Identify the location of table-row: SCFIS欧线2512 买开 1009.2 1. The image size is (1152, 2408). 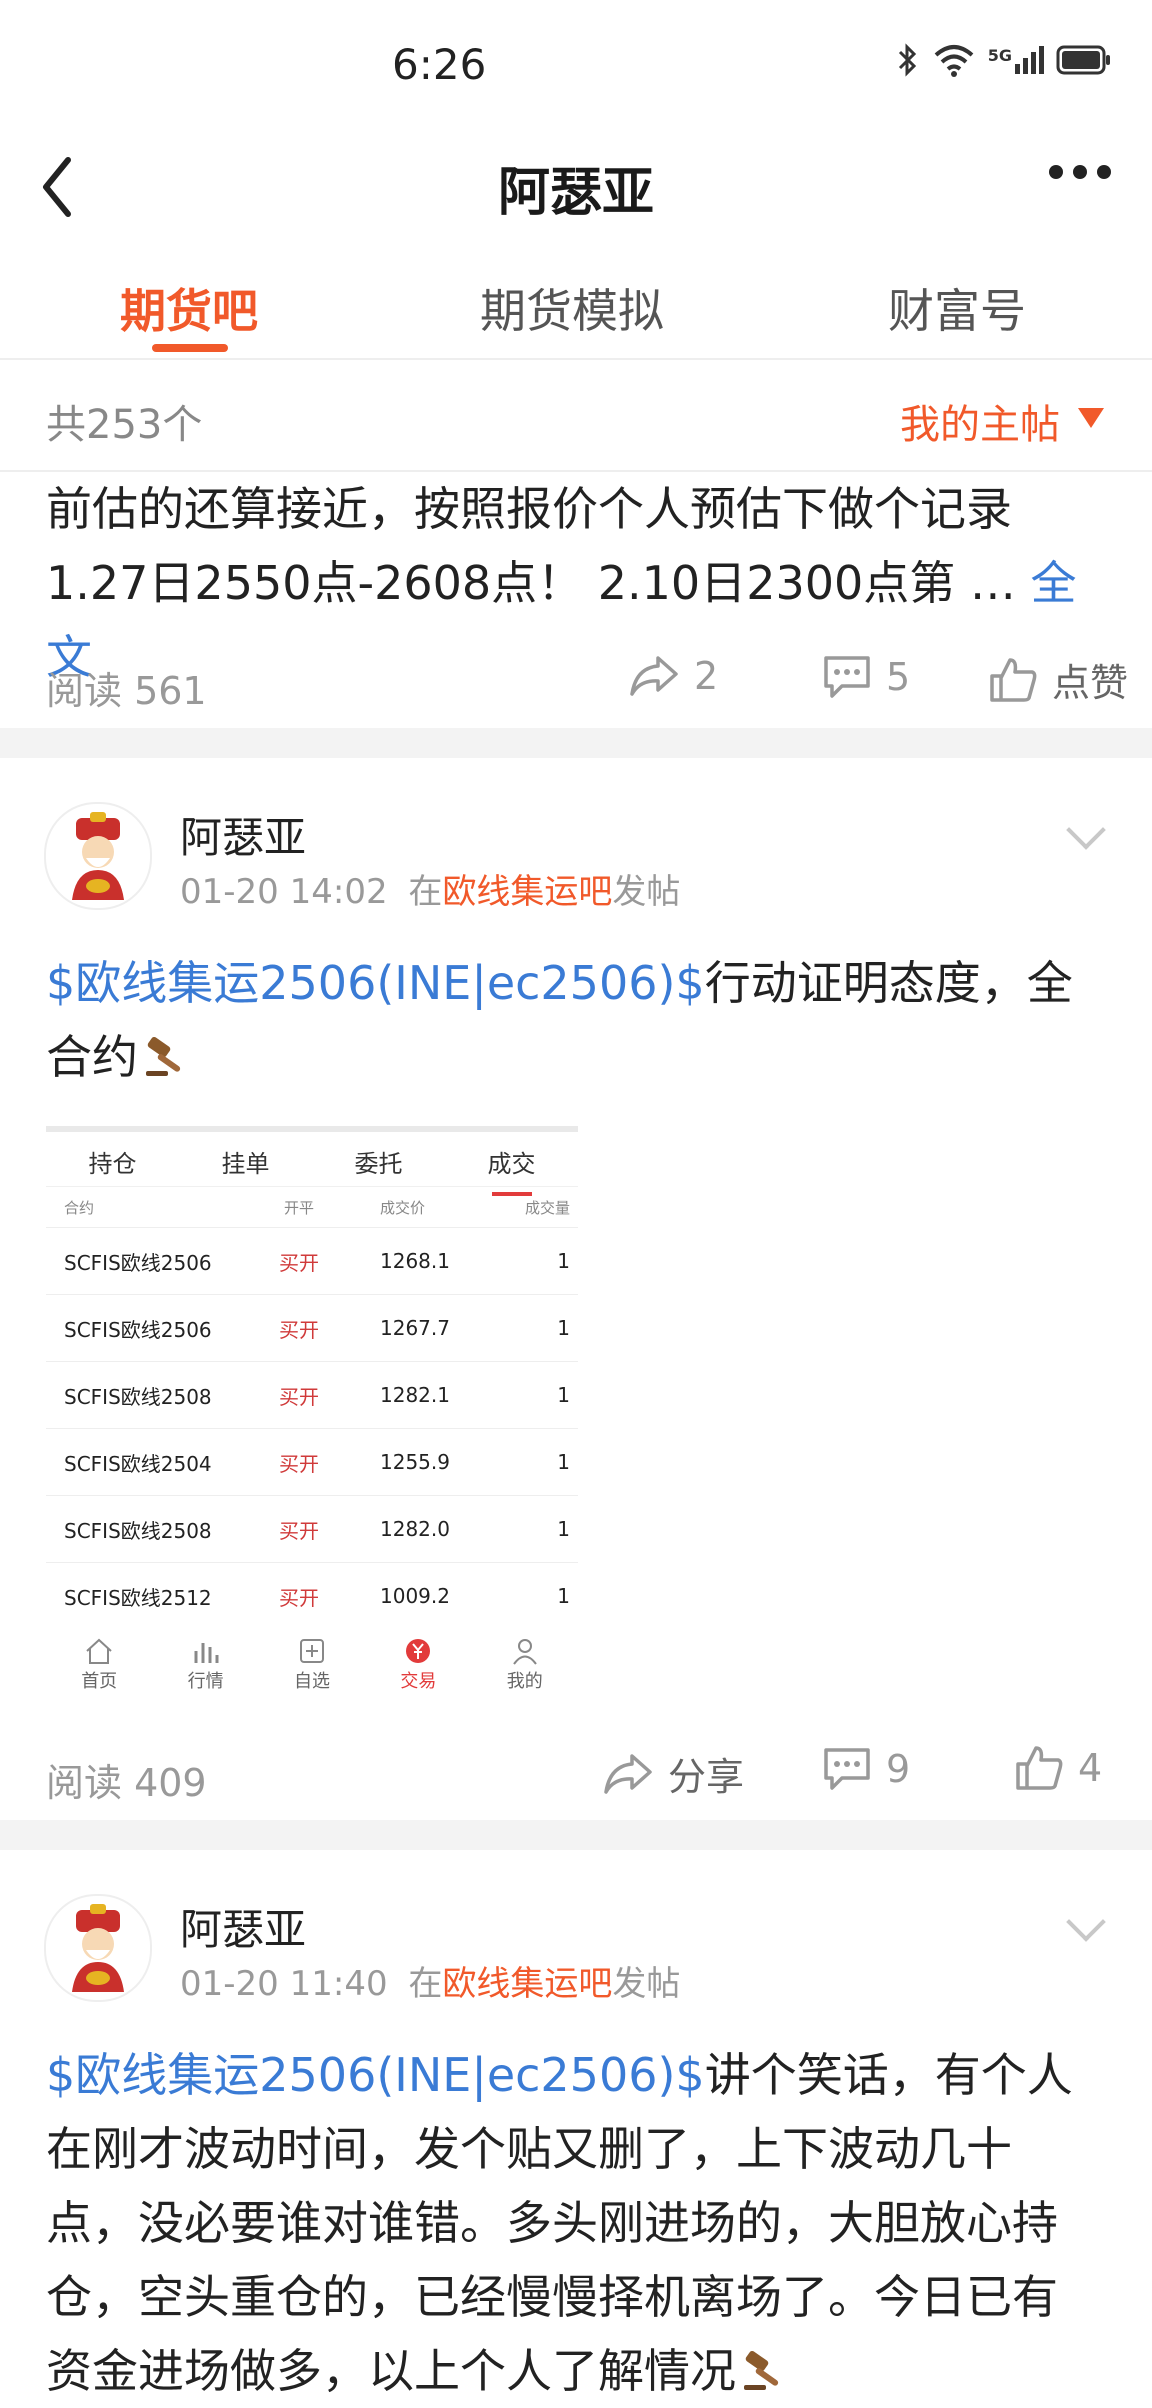
(312, 1595).